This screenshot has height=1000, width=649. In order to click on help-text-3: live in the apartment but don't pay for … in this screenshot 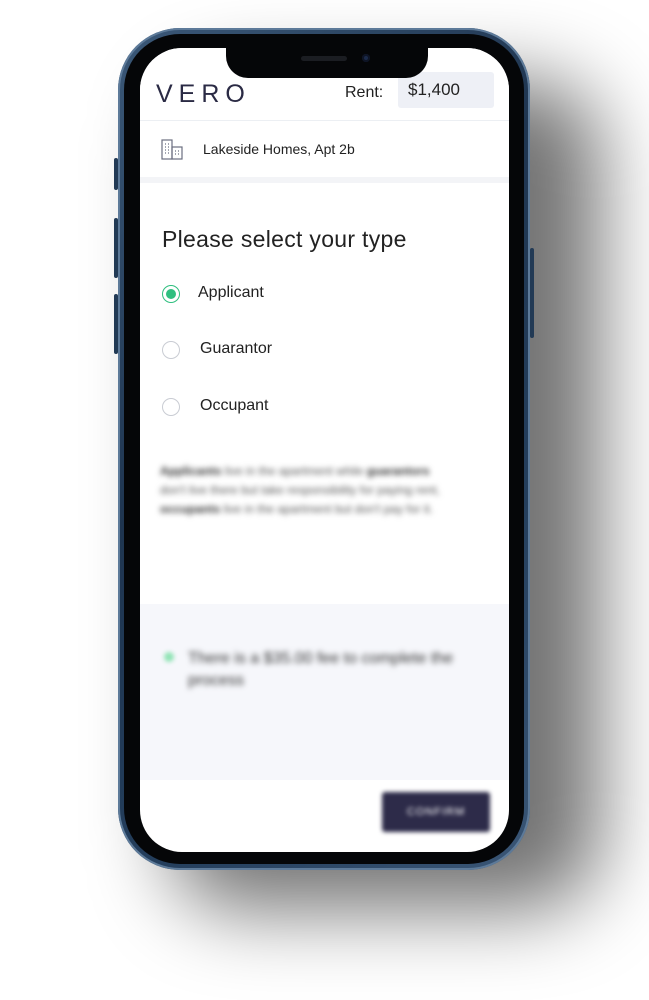, I will do `click(327, 509)`.